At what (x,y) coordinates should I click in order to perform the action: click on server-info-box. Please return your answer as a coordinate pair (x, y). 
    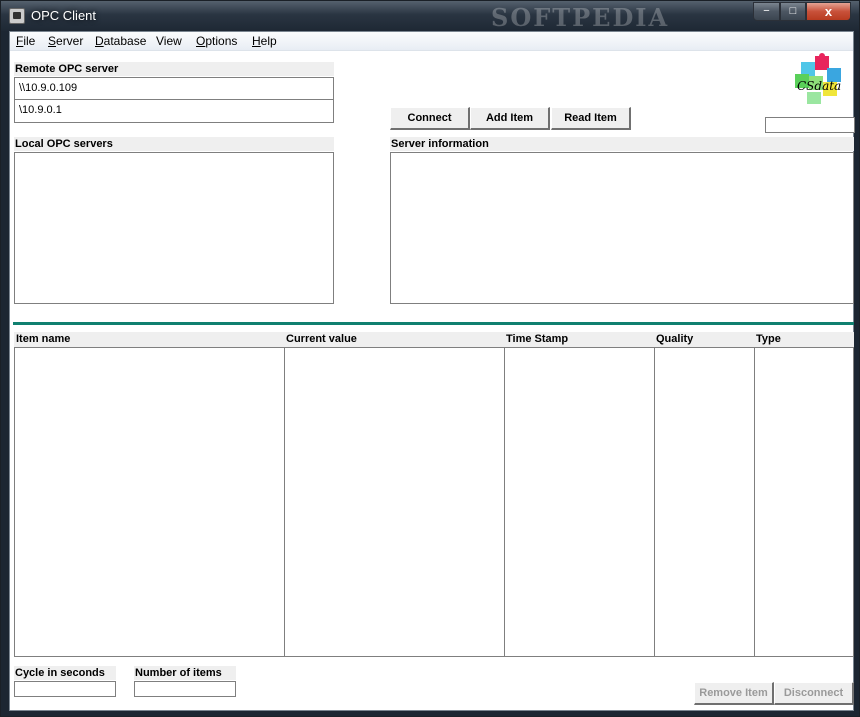
    Looking at the image, I should click on (622, 228).